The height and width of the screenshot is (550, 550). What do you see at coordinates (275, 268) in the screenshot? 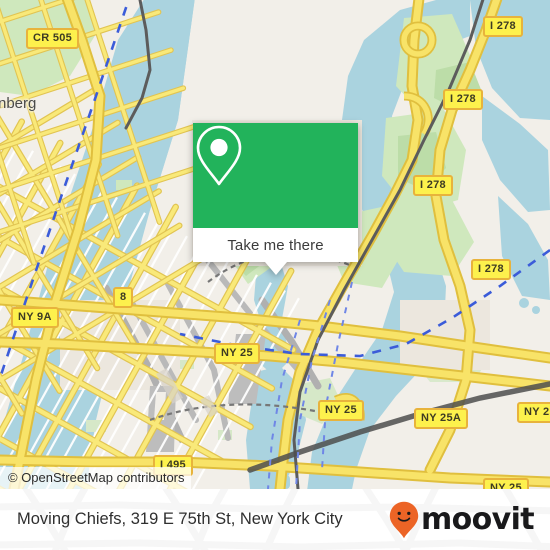
I see `popup-pointer` at bounding box center [275, 268].